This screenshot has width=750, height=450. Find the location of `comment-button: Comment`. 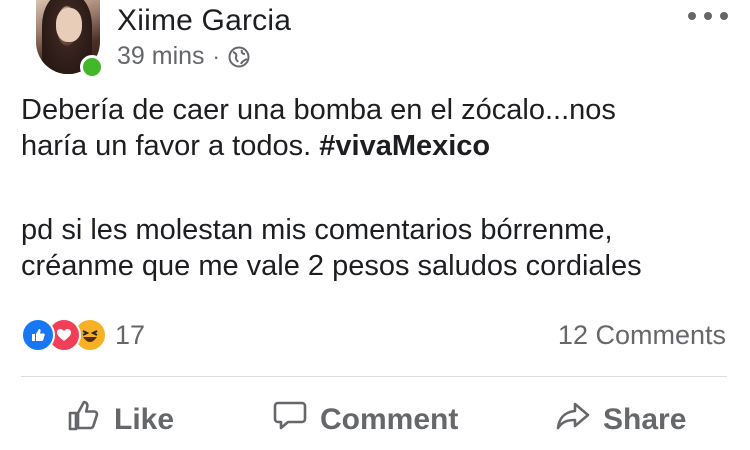

comment-button: Comment is located at coordinates (365, 420).